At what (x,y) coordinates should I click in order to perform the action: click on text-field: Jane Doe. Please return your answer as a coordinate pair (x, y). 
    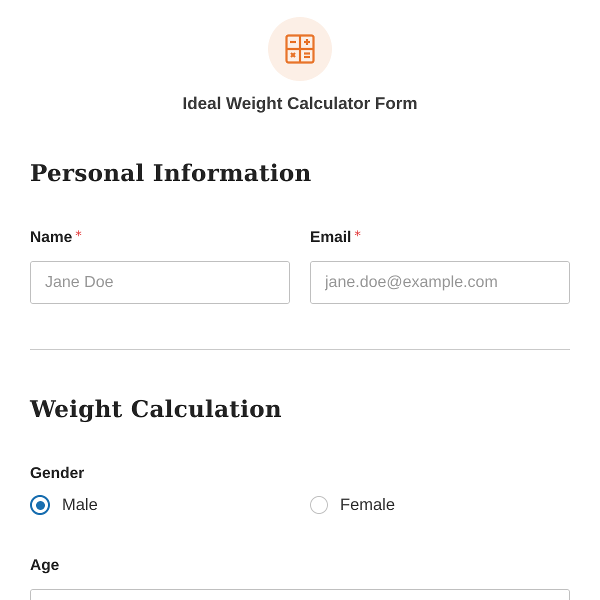
    Looking at the image, I should click on (160, 282).